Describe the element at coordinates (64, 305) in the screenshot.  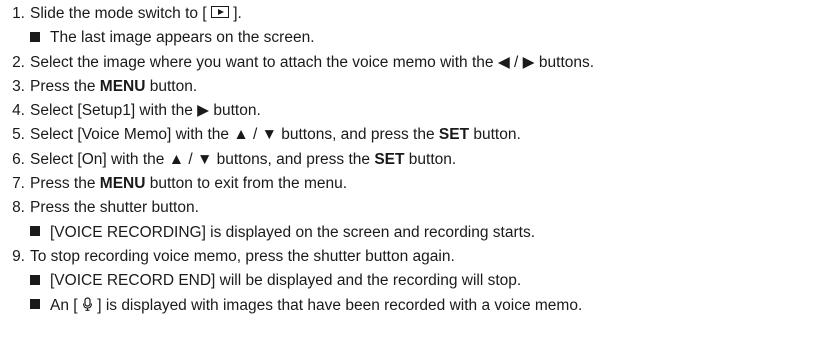
I see `note-text-before: An [` at that location.